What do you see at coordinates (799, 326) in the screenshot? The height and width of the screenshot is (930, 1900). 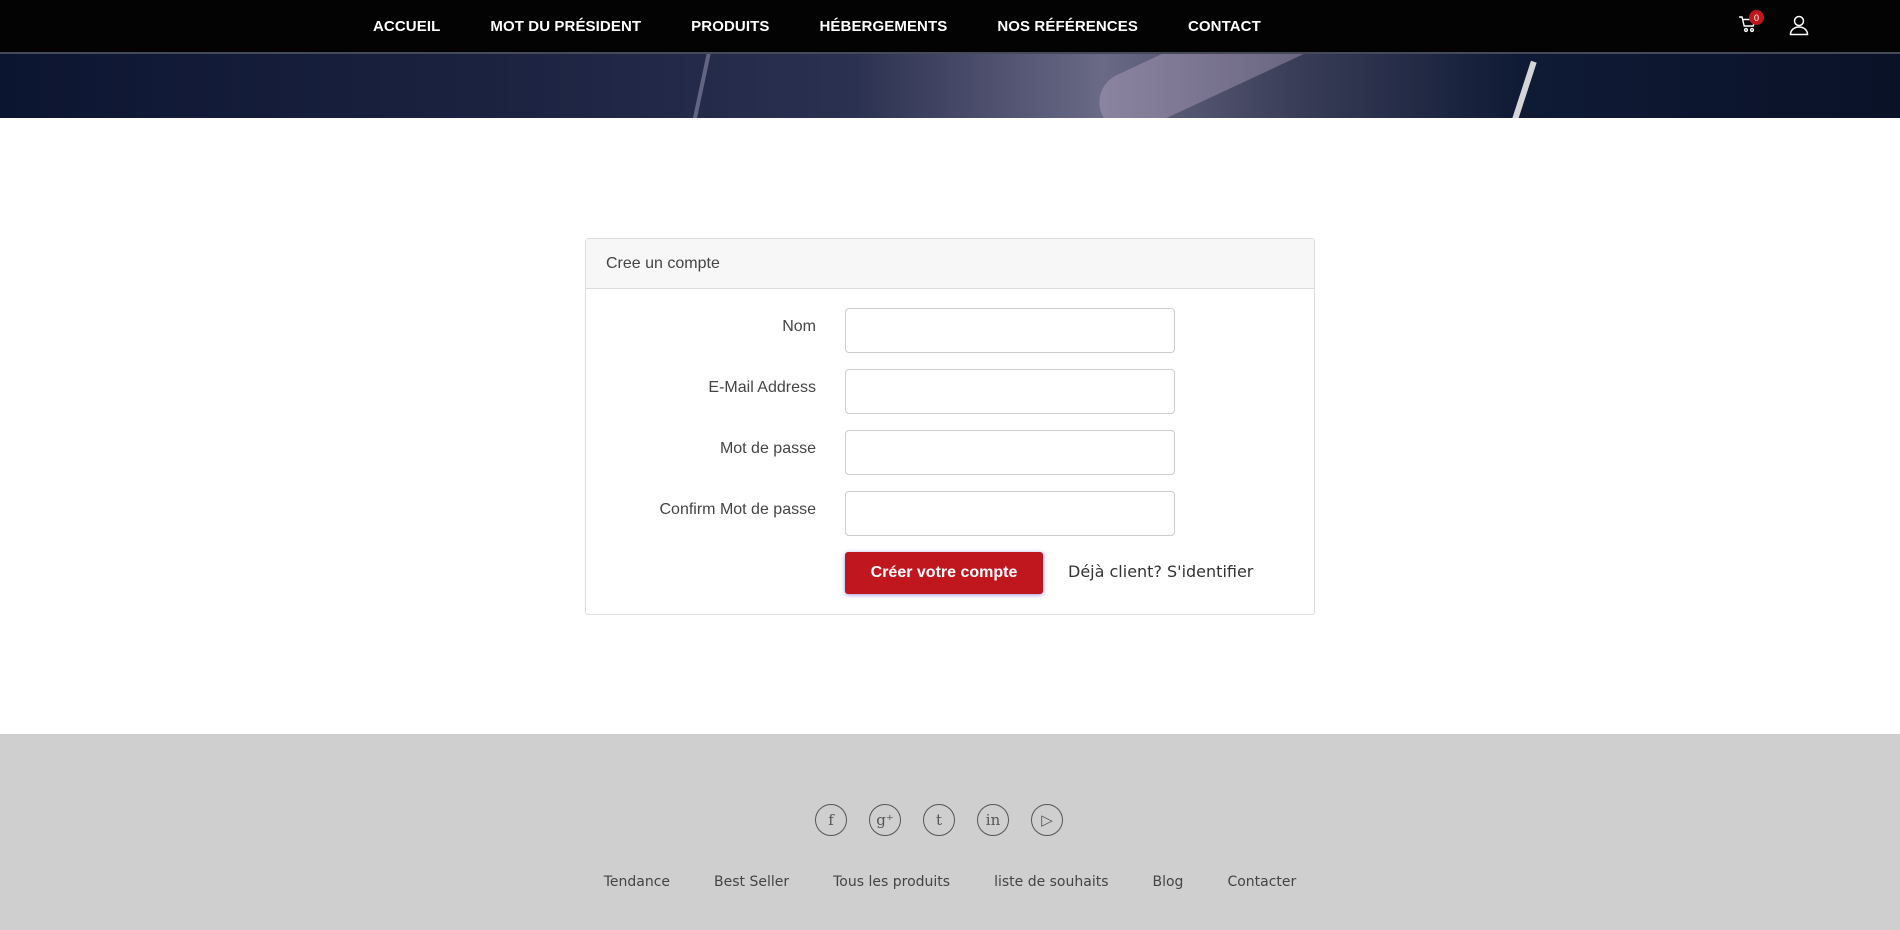 I see `nom-label: Nom` at bounding box center [799, 326].